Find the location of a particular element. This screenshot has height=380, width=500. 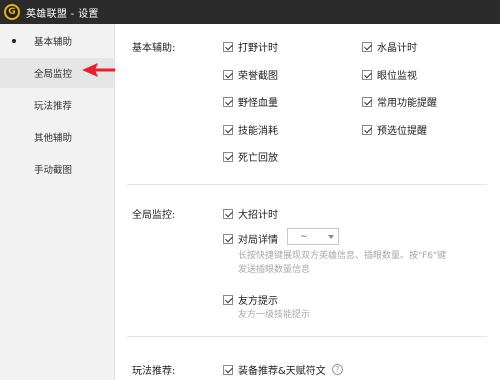

checkbox-preselect-reminder: 预选位提醒 is located at coordinates (394, 129).